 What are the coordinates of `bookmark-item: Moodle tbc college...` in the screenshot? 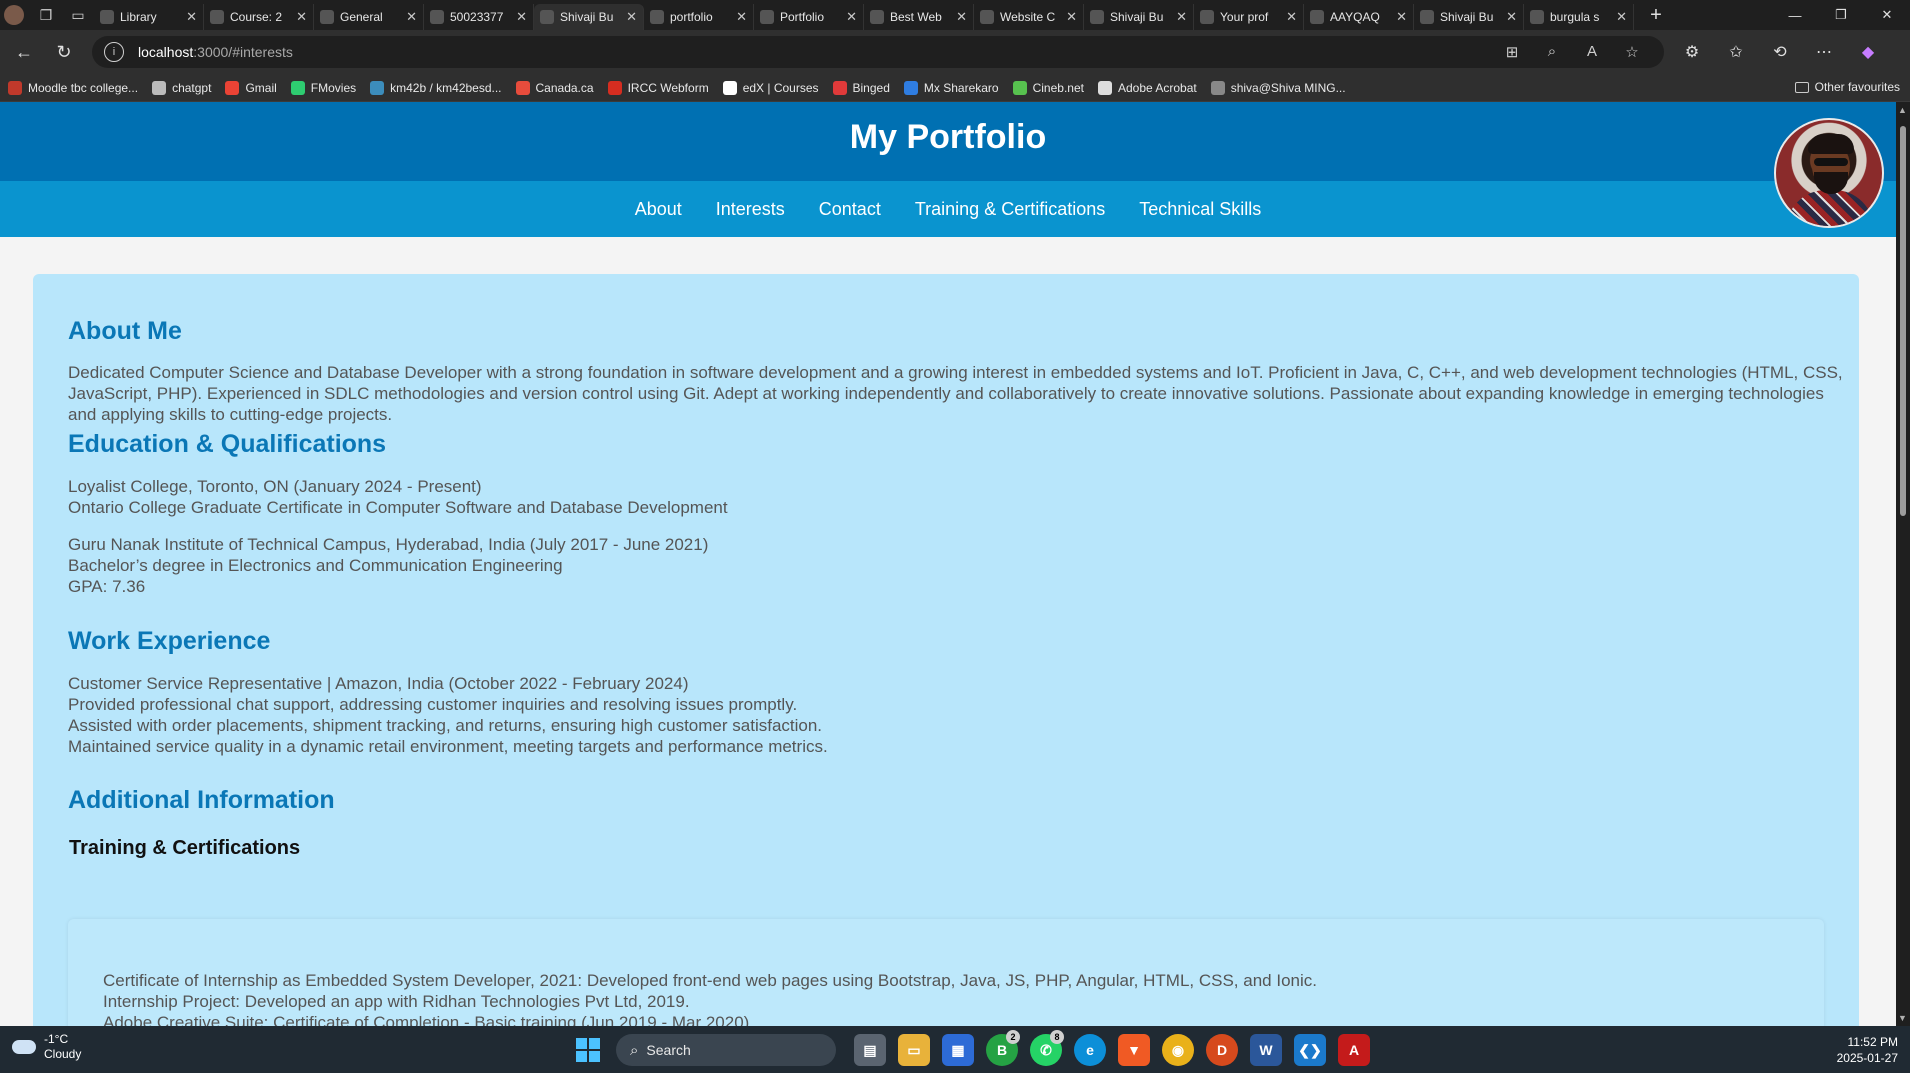 It's located at (73, 87).